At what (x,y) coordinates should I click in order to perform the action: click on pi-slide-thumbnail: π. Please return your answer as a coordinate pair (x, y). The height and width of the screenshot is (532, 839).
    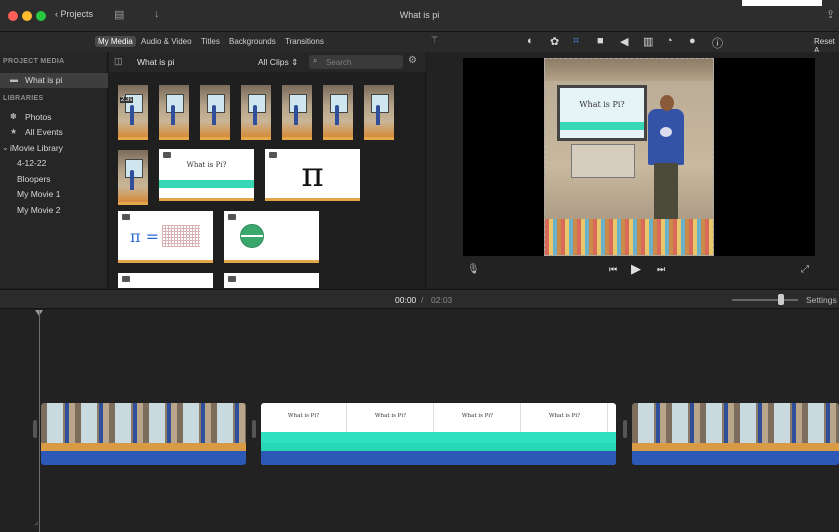
    Looking at the image, I should click on (312, 175).